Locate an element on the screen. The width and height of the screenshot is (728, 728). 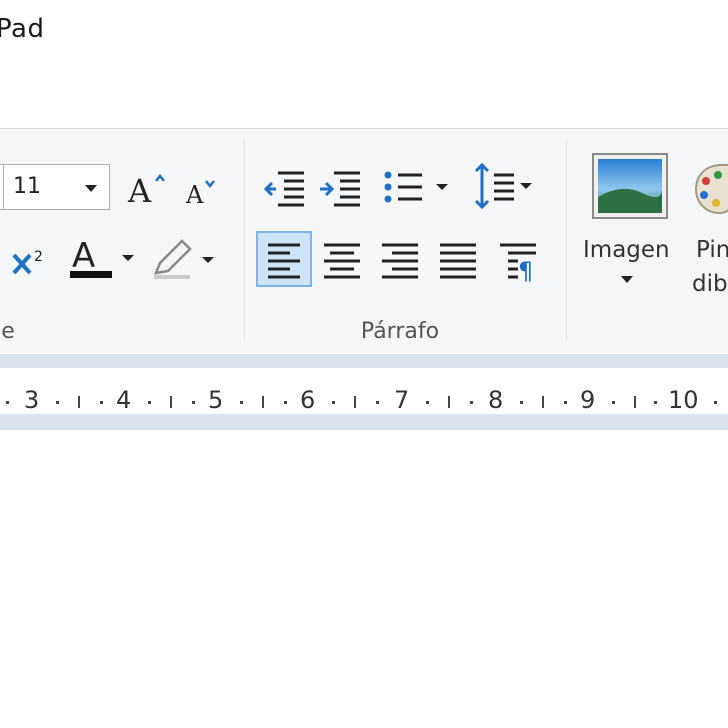
insert-image-label: Imagen is located at coordinates (626, 250).